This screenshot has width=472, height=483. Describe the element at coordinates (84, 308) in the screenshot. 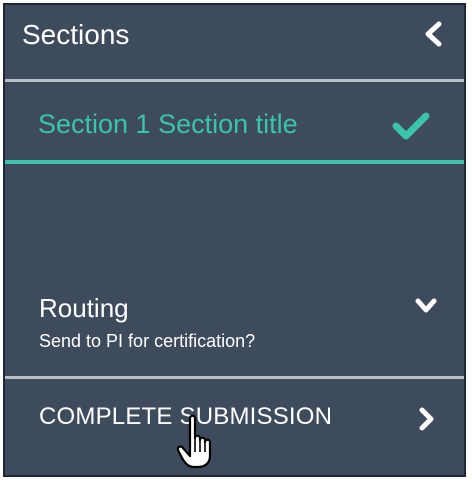

I see `routing-title: Routing` at that location.